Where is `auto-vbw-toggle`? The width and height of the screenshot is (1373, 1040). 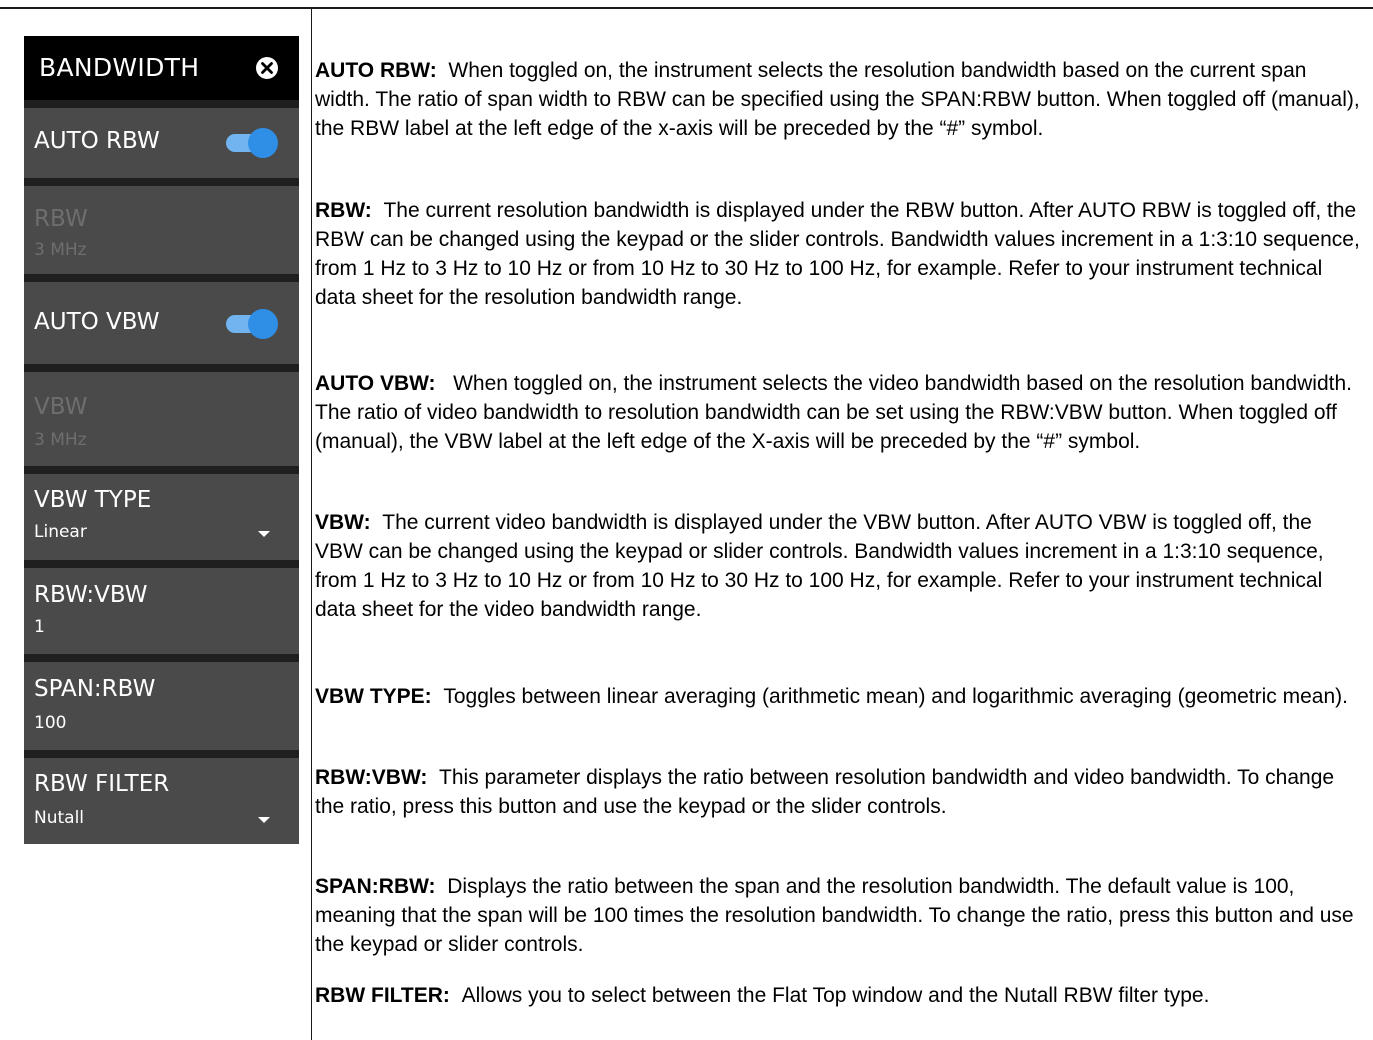
auto-vbw-toggle is located at coordinates (252, 324).